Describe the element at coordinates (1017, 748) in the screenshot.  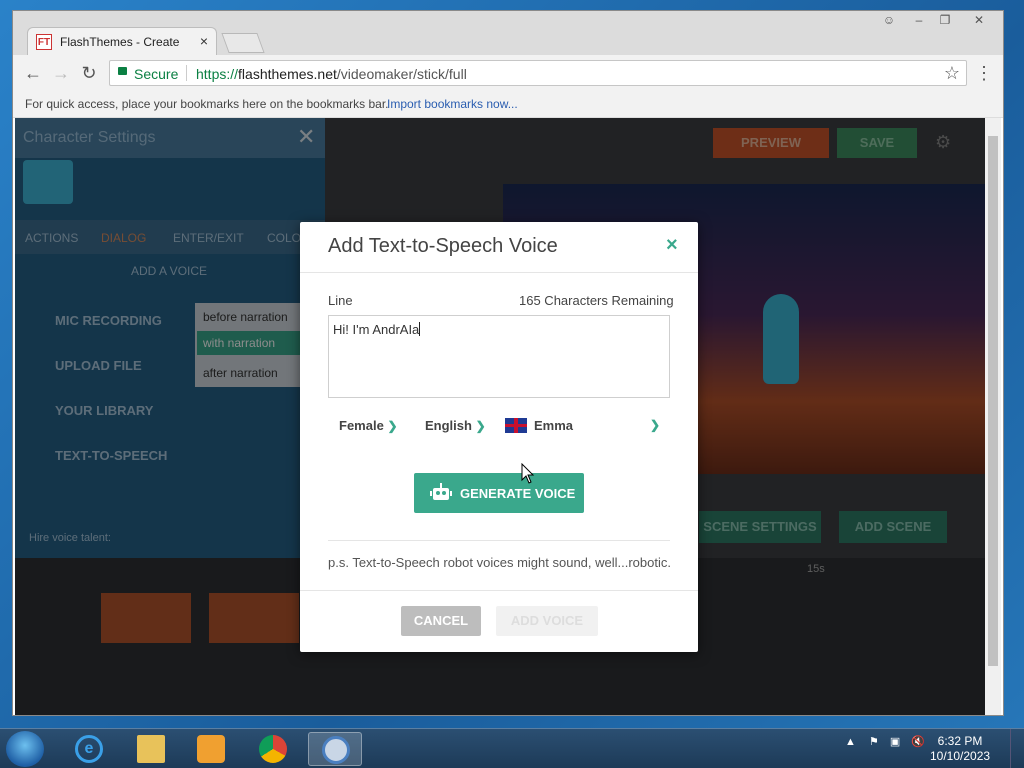
I see `show-desktop-button` at that location.